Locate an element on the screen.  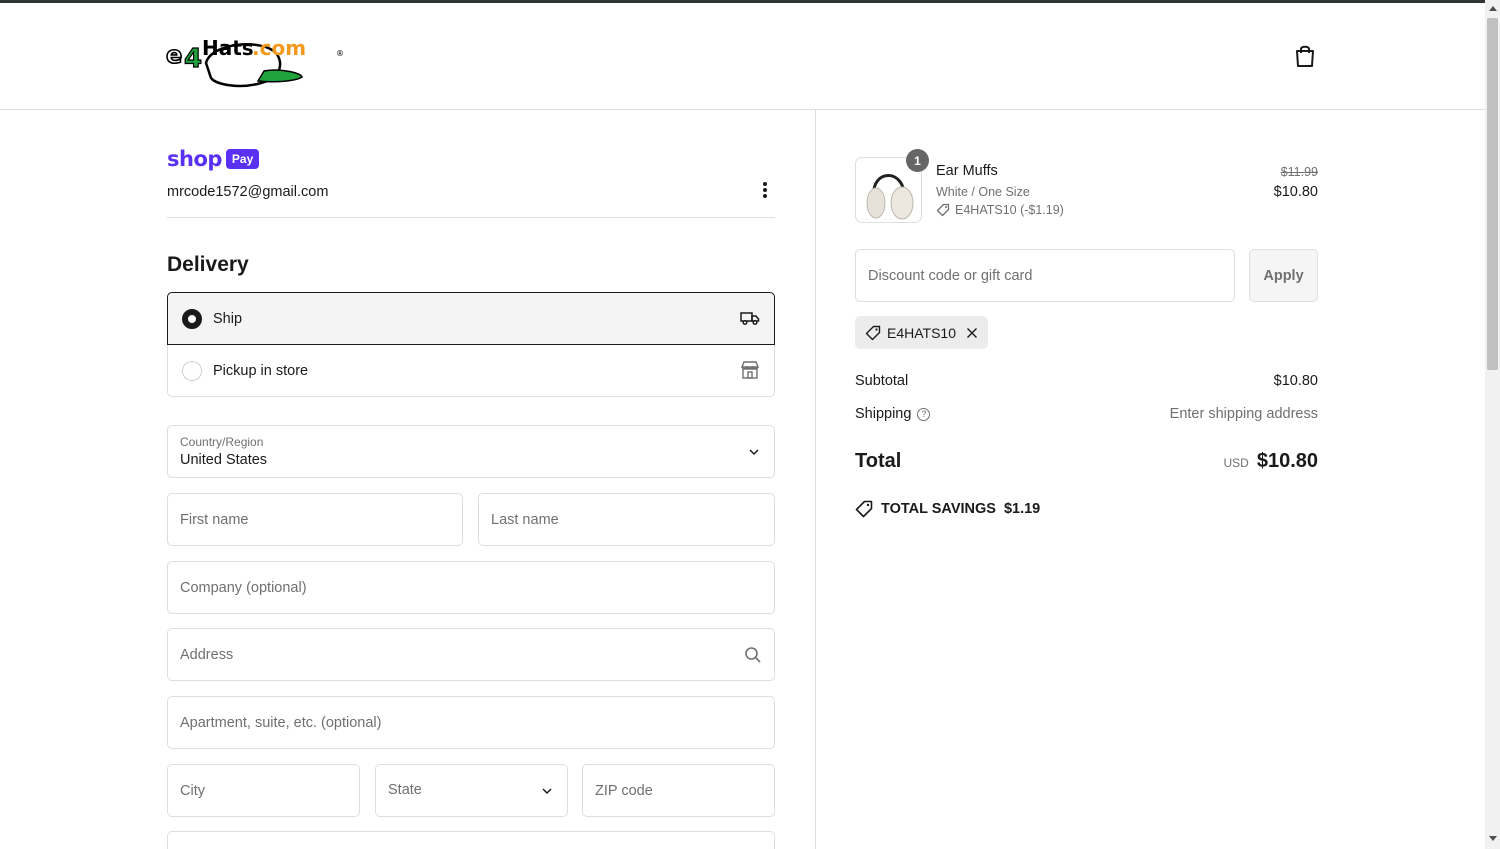
first-name-field: First name is located at coordinates (315, 519).